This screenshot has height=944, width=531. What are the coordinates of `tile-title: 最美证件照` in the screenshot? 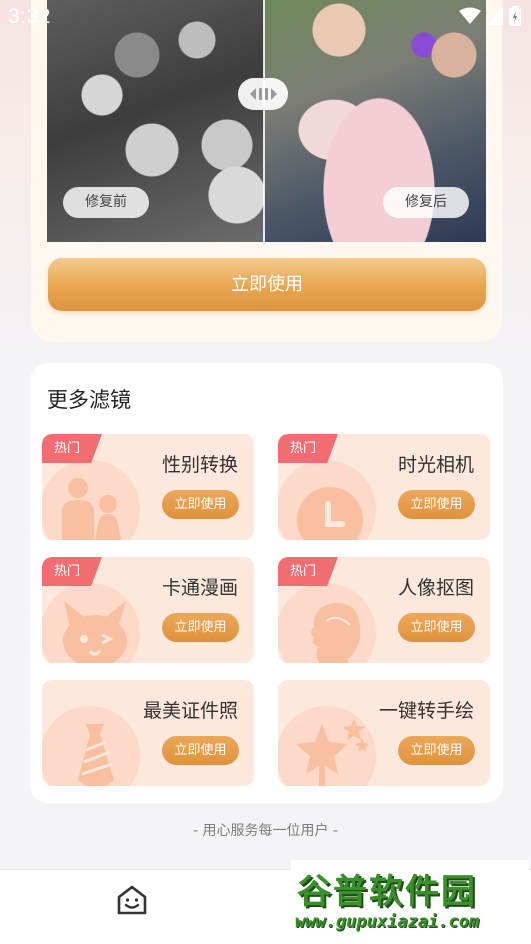 It's located at (190, 711).